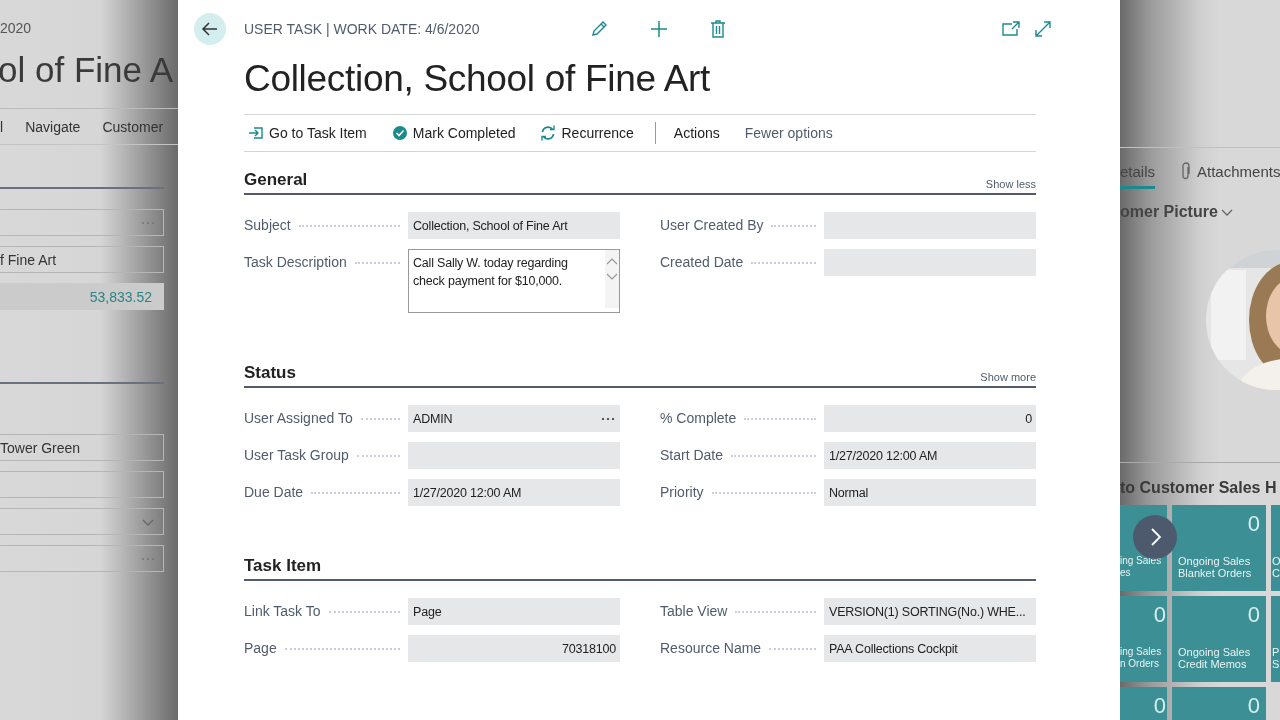 Image resolution: width=1280 pixels, height=720 pixels. I want to click on menu-button: Actions, so click(700, 133).